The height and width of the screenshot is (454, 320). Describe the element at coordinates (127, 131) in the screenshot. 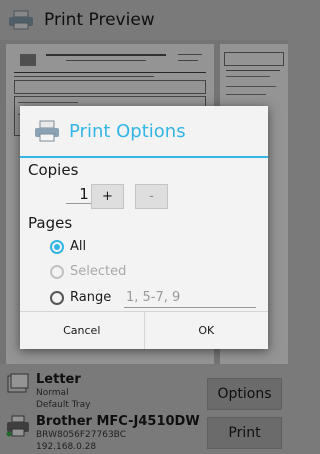

I see `dialog-title: Print Options` at that location.